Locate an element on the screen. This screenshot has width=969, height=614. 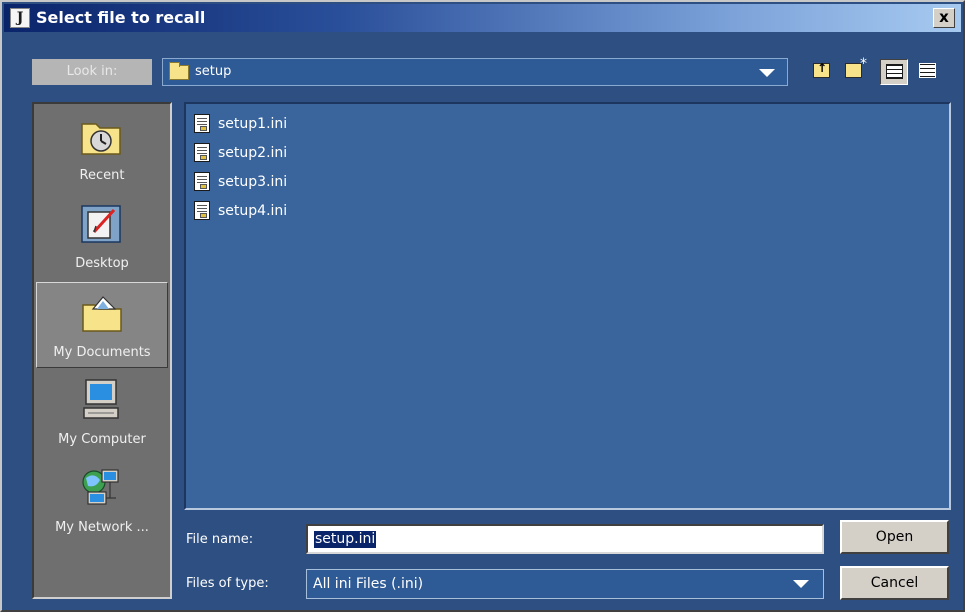
look-in-dropdown: setup is located at coordinates (475, 72).